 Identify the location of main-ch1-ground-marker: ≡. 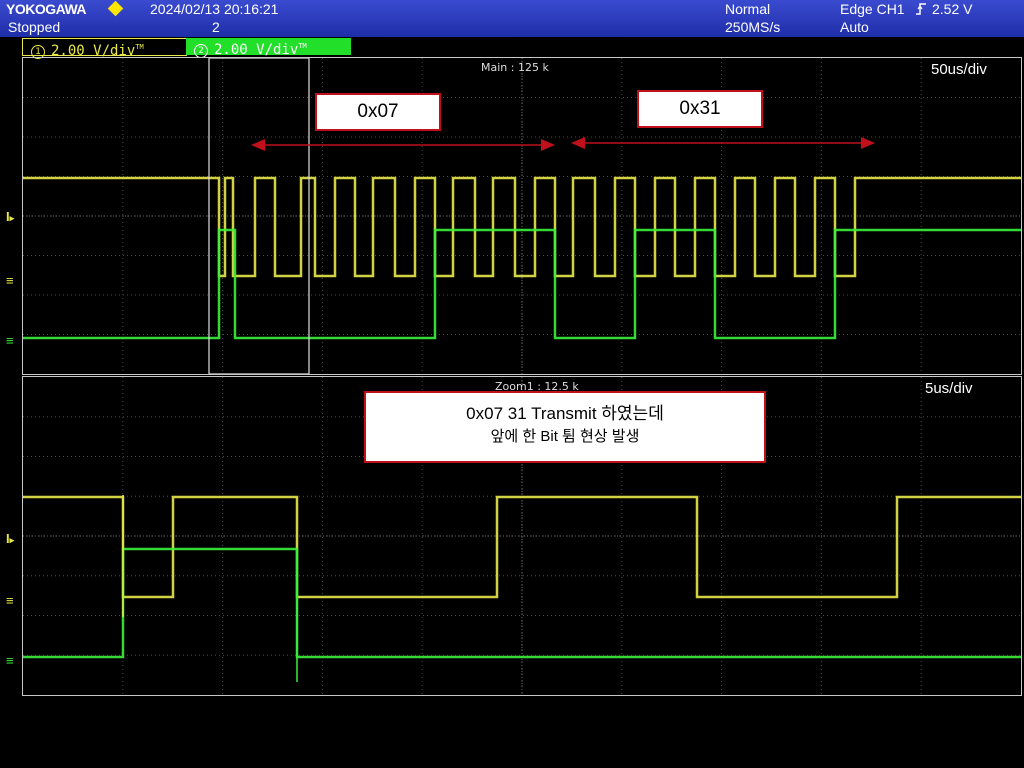
(10, 280).